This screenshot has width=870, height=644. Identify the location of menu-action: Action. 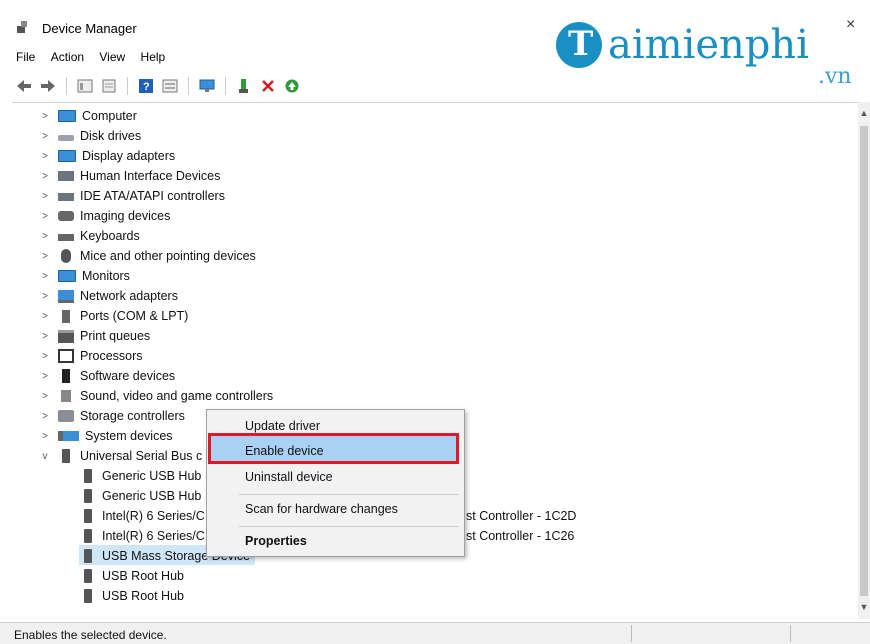
(67, 57).